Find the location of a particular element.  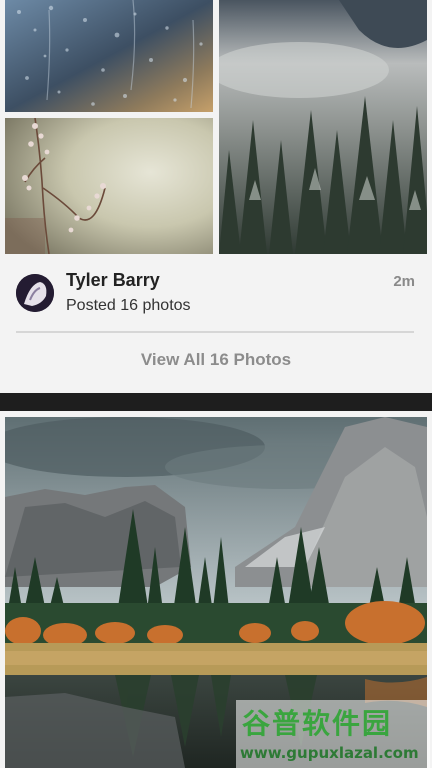

view-all-photos-button: View All 16 Photos is located at coordinates (216, 360).